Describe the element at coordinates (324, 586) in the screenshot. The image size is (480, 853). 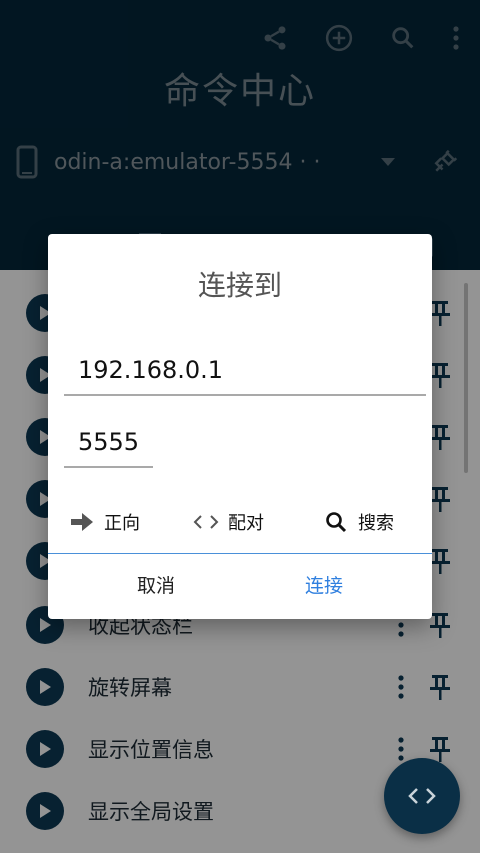
I see `connect-button: 连接` at that location.